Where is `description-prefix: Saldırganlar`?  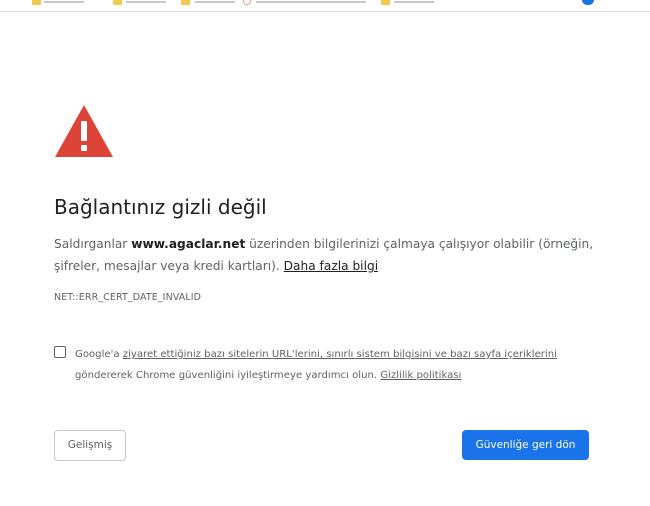
description-prefix: Saldırganlar is located at coordinates (93, 244).